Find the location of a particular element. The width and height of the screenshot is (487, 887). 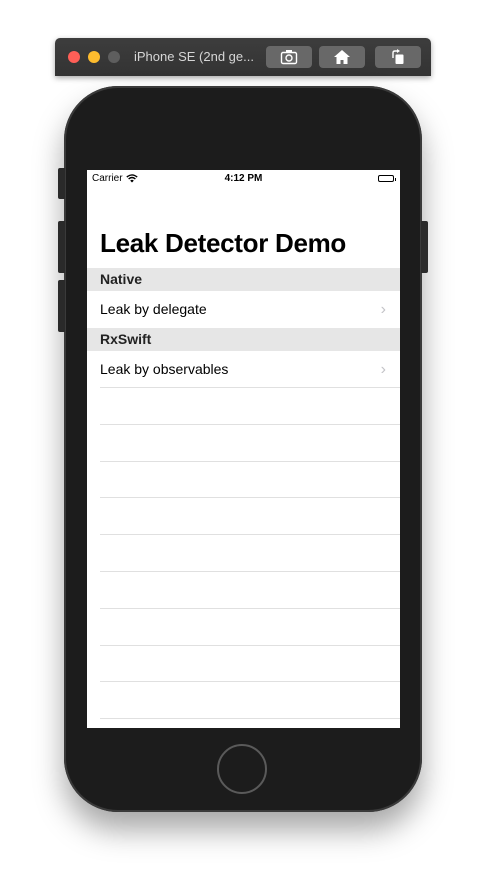

screenshot-button is located at coordinates (289, 57).